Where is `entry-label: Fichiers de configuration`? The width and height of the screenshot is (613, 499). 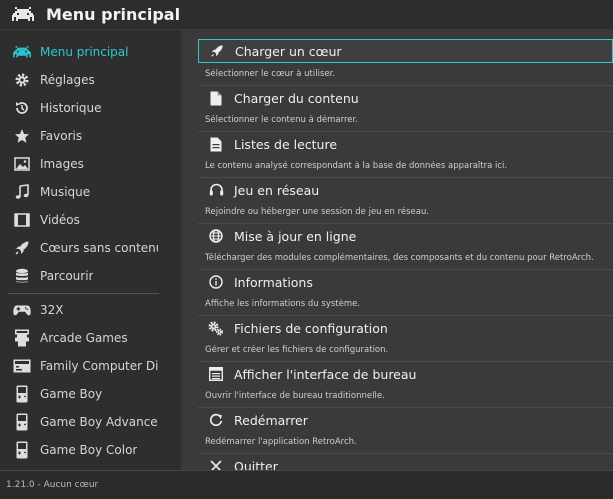
entry-label: Fichiers de configuration is located at coordinates (311, 328).